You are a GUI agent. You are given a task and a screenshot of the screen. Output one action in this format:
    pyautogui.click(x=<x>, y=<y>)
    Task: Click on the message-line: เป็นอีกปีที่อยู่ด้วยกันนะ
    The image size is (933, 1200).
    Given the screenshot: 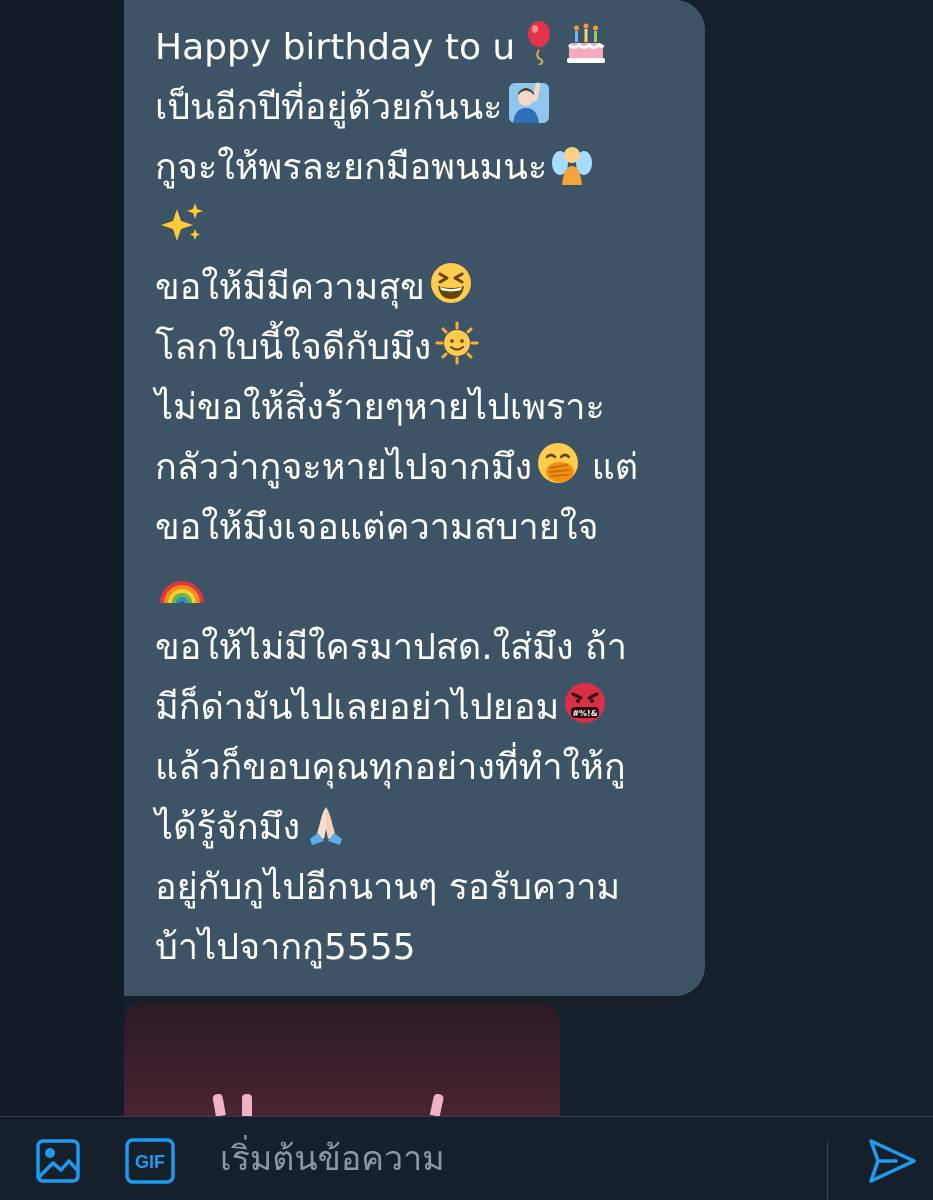 What is the action you would take?
    pyautogui.click(x=420, y=108)
    